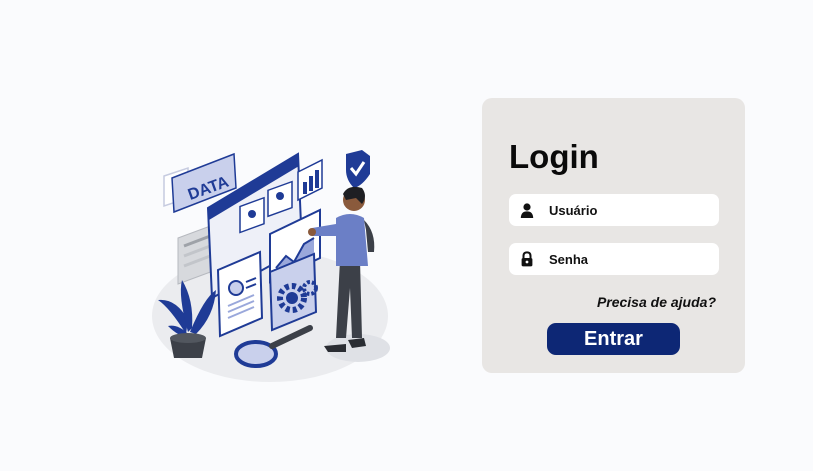 This screenshot has width=813, height=471. I want to click on login-title: Login, so click(554, 156).